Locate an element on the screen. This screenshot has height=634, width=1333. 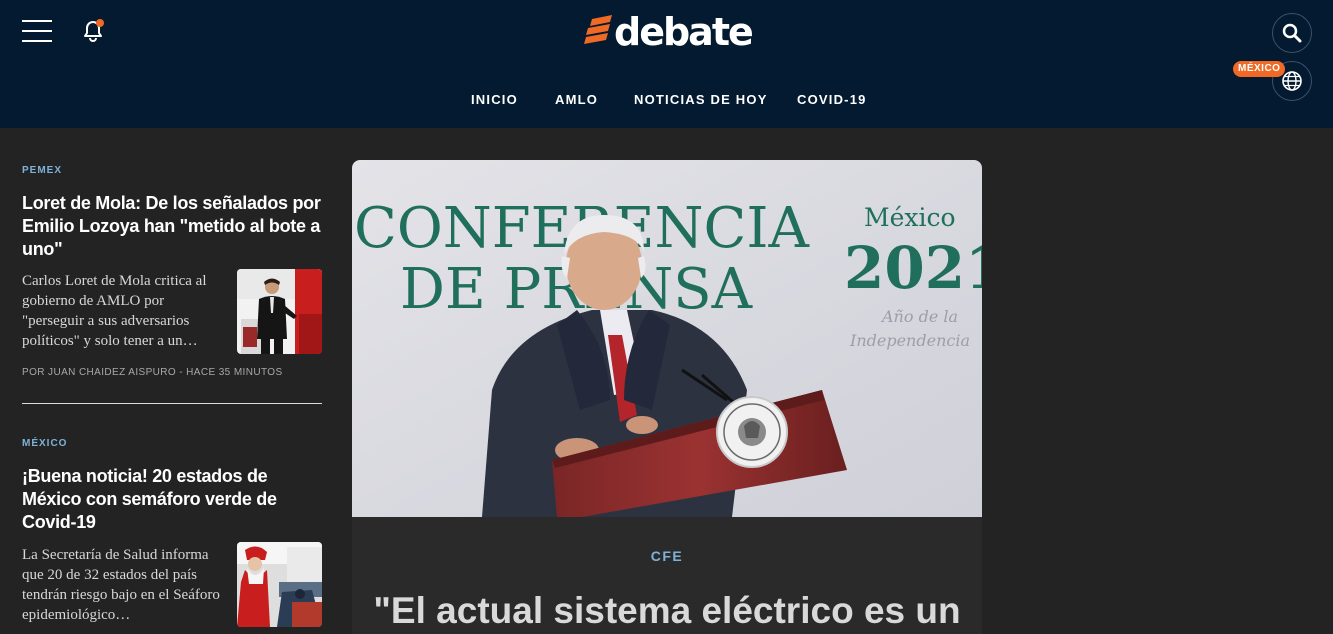
search-icon is located at coordinates (1292, 33).